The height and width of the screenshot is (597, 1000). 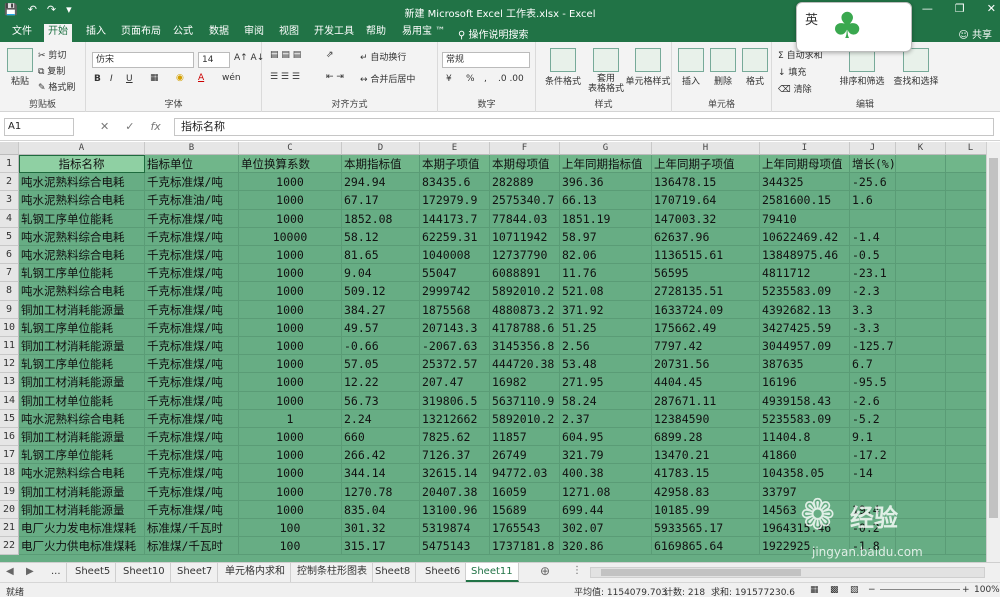 What do you see at coordinates (606, 364) in the screenshot?
I see `grid-cell: 53.48` at bounding box center [606, 364].